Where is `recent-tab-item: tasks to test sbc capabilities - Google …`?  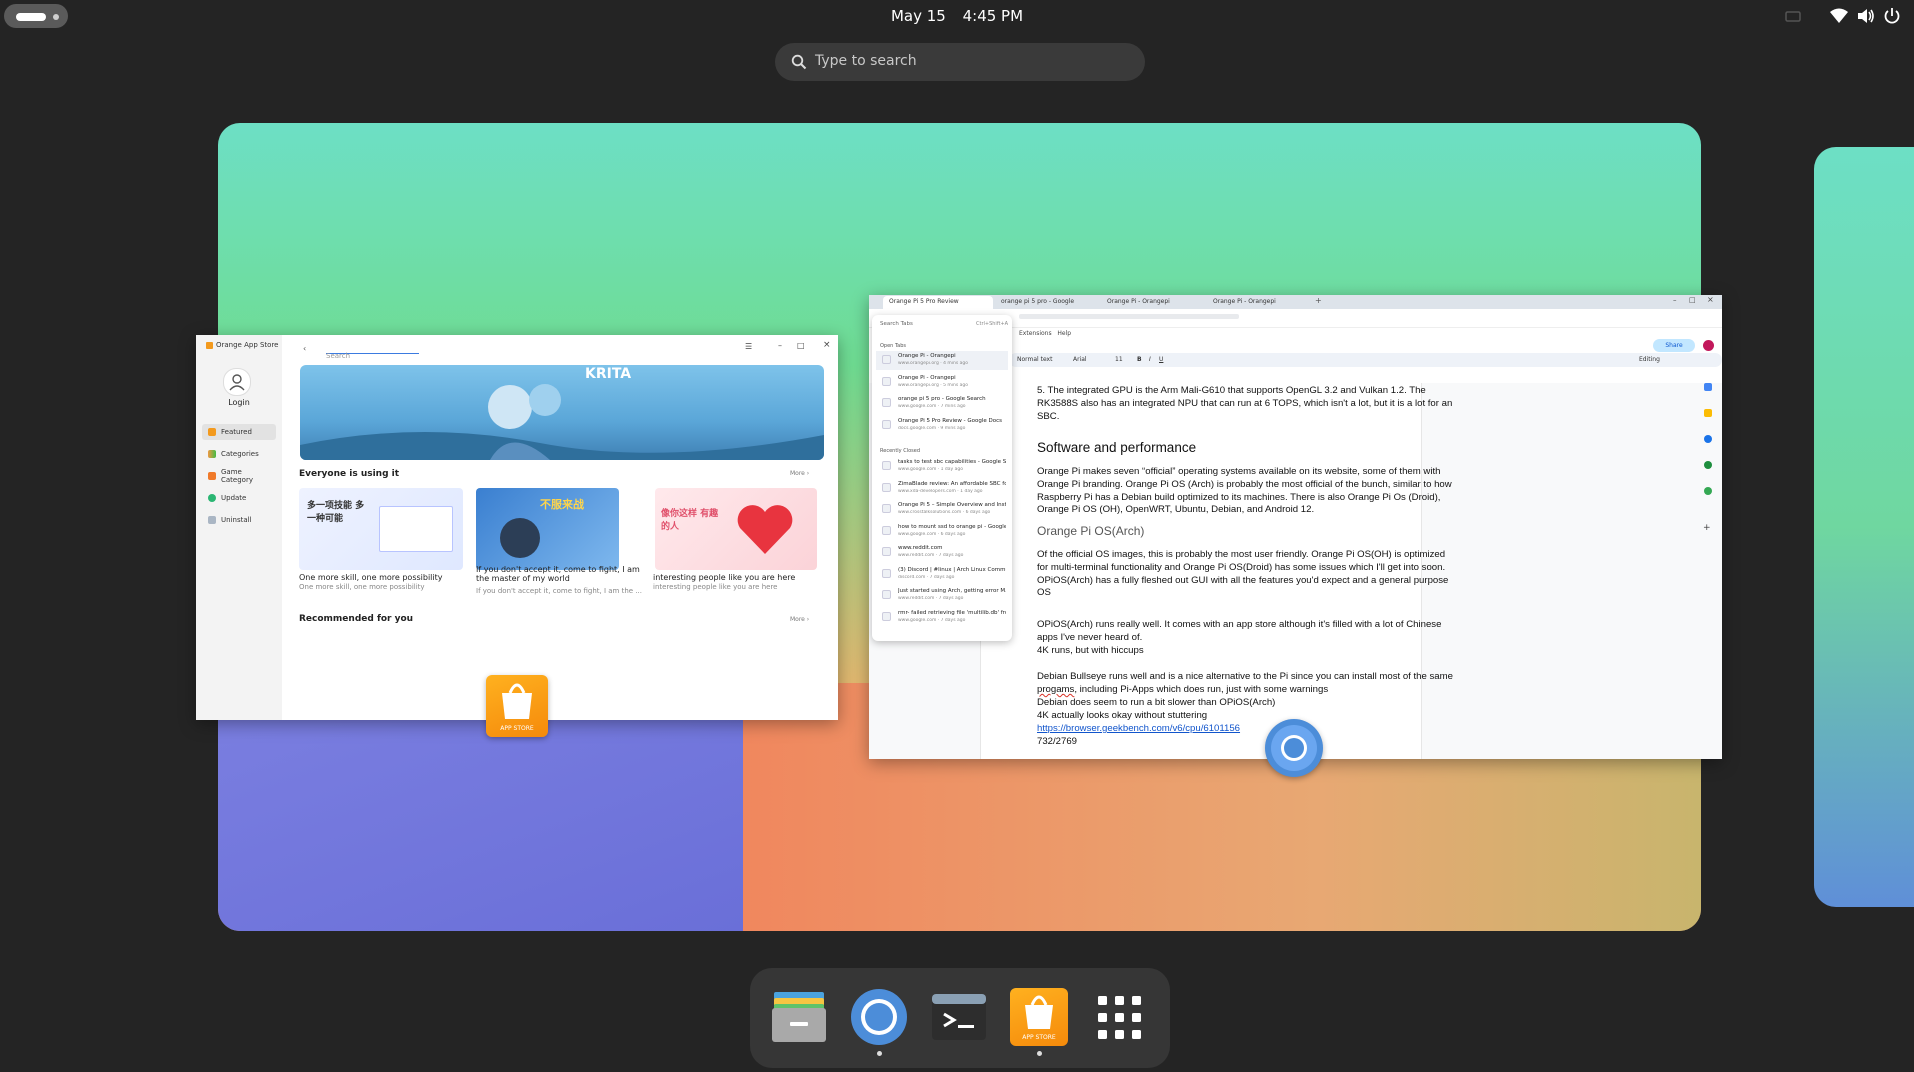 recent-tab-item: tasks to test sbc capabilities - Google … is located at coordinates (942, 466).